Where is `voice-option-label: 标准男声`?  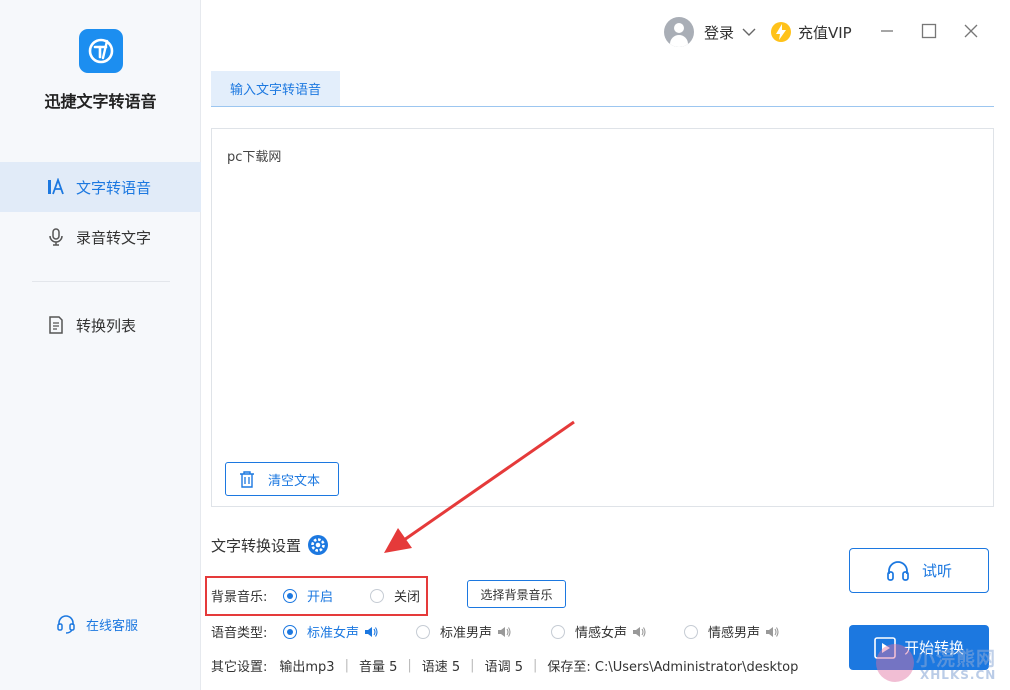
voice-option-label: 标准男声 is located at coordinates (466, 633).